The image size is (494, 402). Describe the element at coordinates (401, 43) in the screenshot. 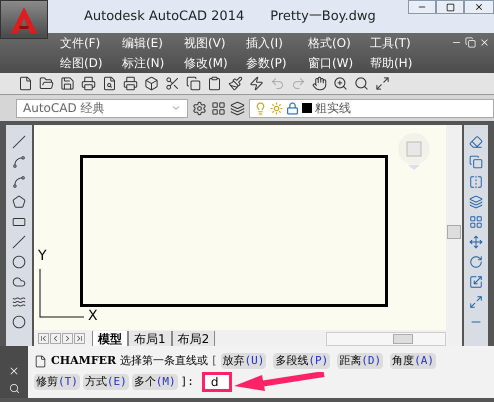

I see `menu-item: 工具(T)` at that location.